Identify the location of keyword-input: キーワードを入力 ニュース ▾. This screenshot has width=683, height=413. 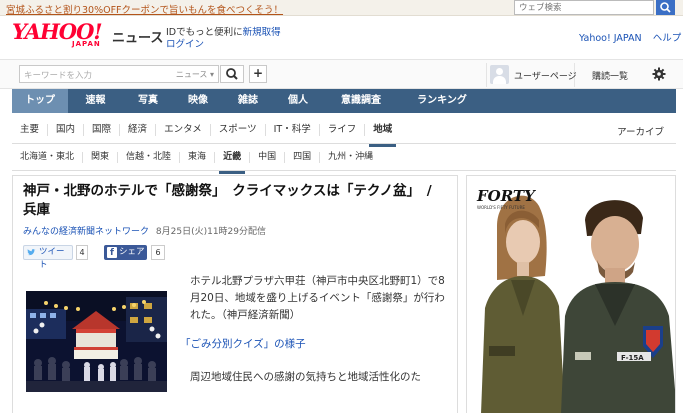
(119, 74).